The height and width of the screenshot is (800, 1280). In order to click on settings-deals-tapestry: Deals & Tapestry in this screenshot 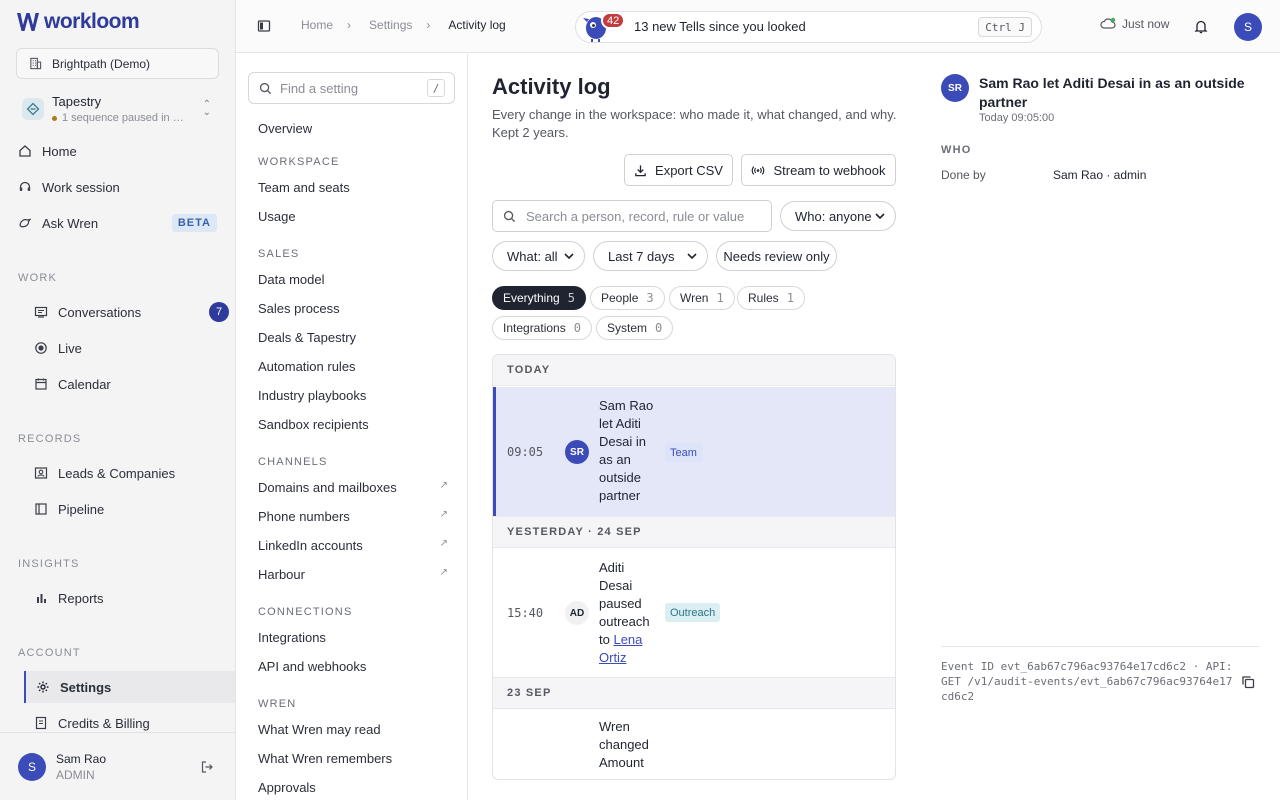, I will do `click(353, 337)`.